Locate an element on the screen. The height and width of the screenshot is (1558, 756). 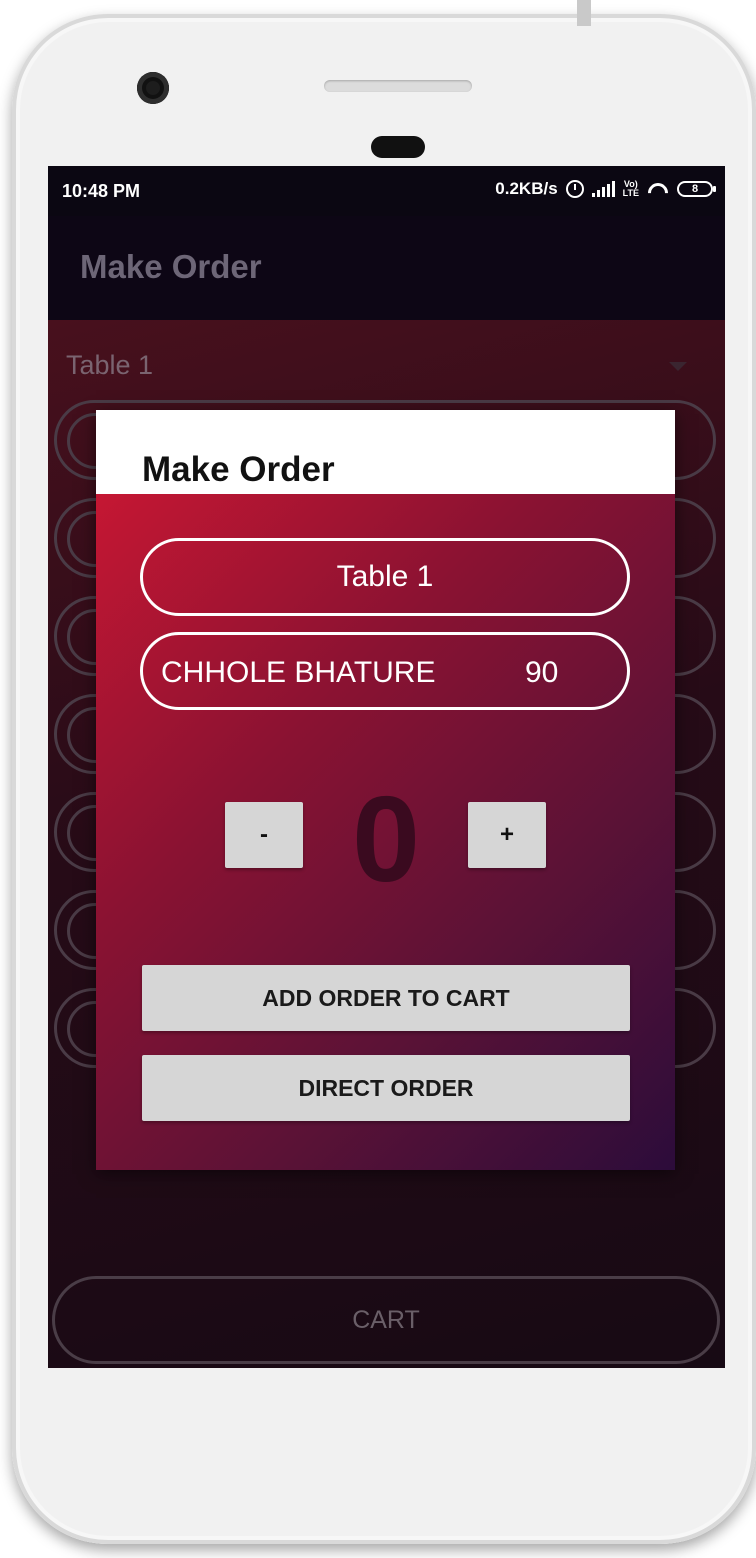
battery-icon: 8 is located at coordinates (696, 189).